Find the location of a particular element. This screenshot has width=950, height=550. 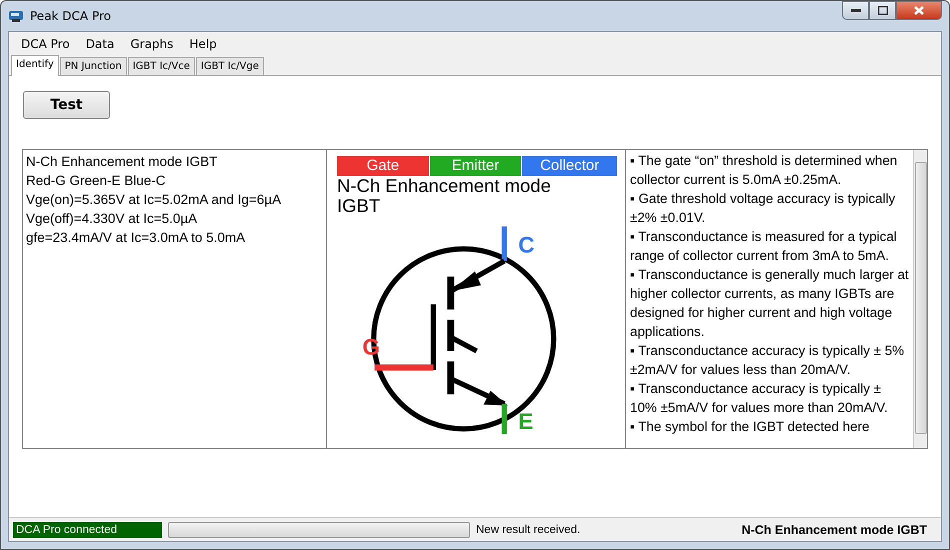

maximize-icon is located at coordinates (883, 10).